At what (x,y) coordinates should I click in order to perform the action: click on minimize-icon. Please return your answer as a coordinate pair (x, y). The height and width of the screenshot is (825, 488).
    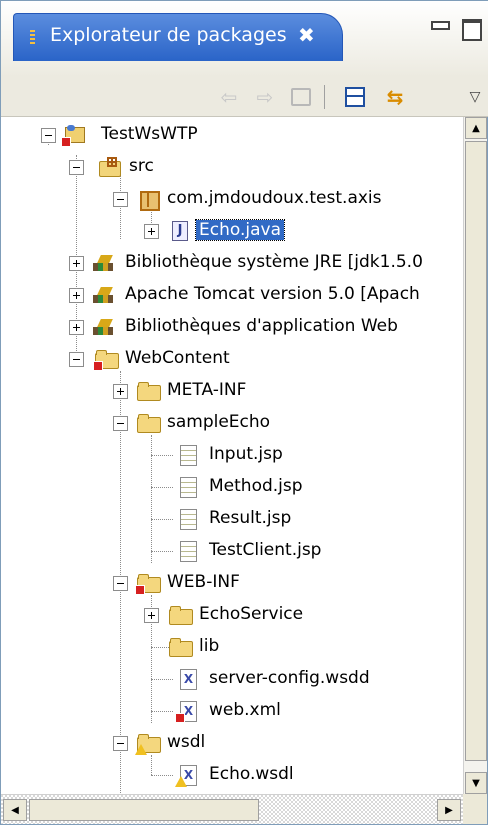
    Looking at the image, I should click on (439, 26).